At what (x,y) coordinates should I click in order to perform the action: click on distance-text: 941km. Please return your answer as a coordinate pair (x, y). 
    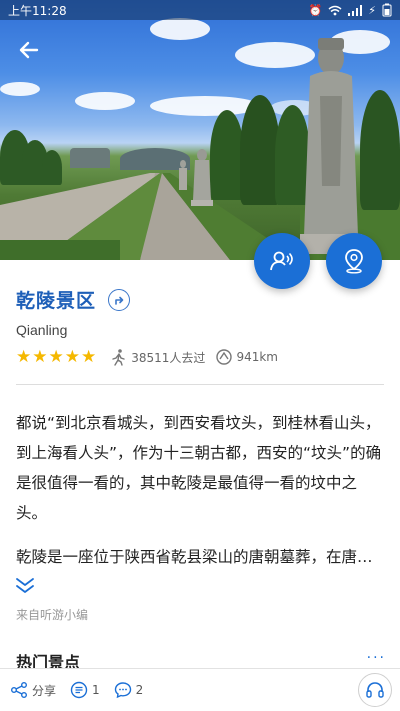
    Looking at the image, I should click on (257, 357).